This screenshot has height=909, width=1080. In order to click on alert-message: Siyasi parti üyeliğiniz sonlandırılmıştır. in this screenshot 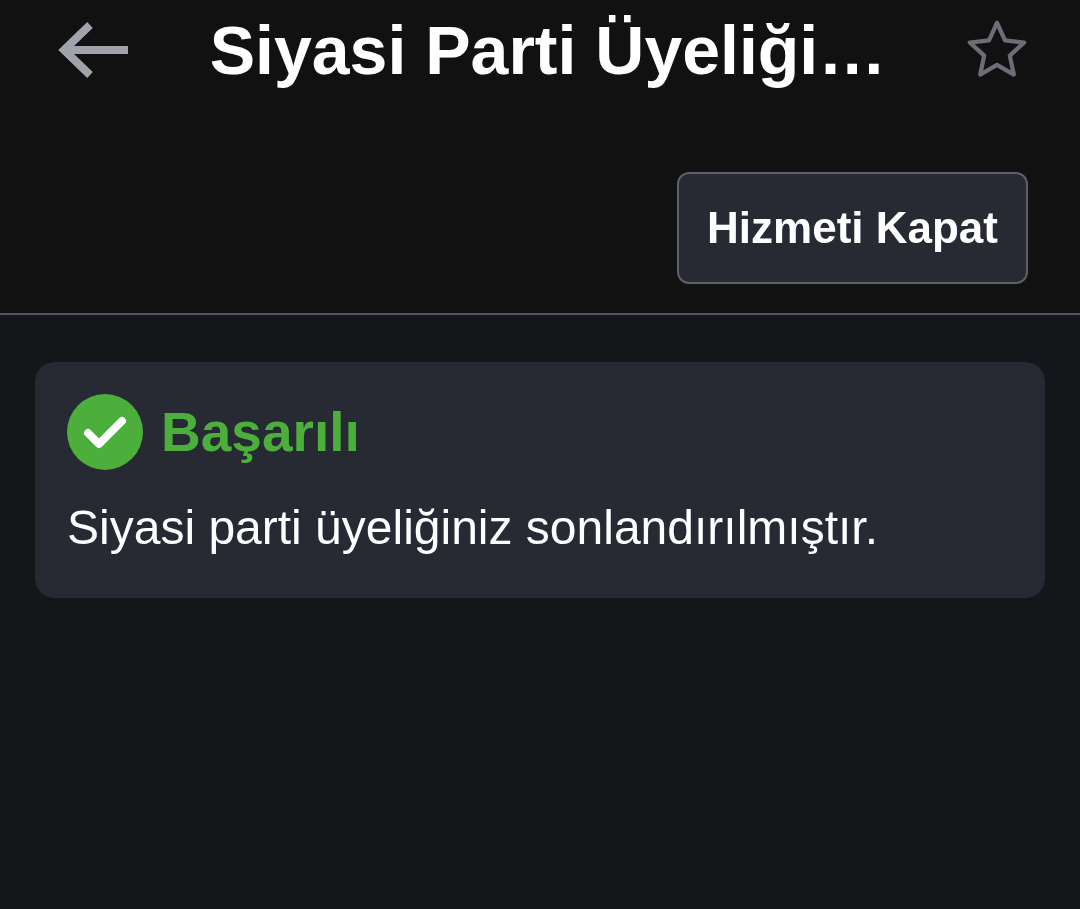, I will do `click(473, 528)`.